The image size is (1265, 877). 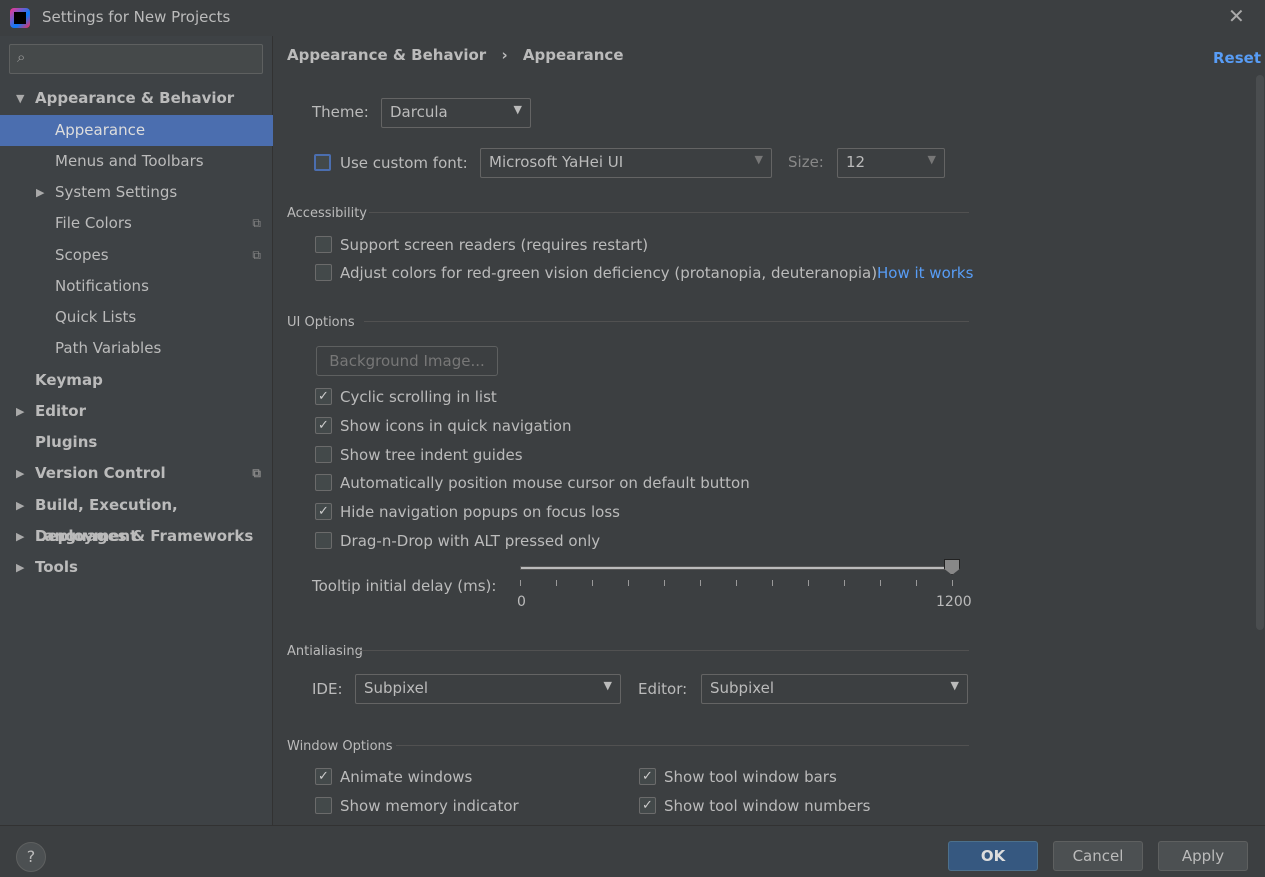 What do you see at coordinates (136, 98) in the screenshot?
I see `sidebar-item: ▼ Appearance & Behavior` at bounding box center [136, 98].